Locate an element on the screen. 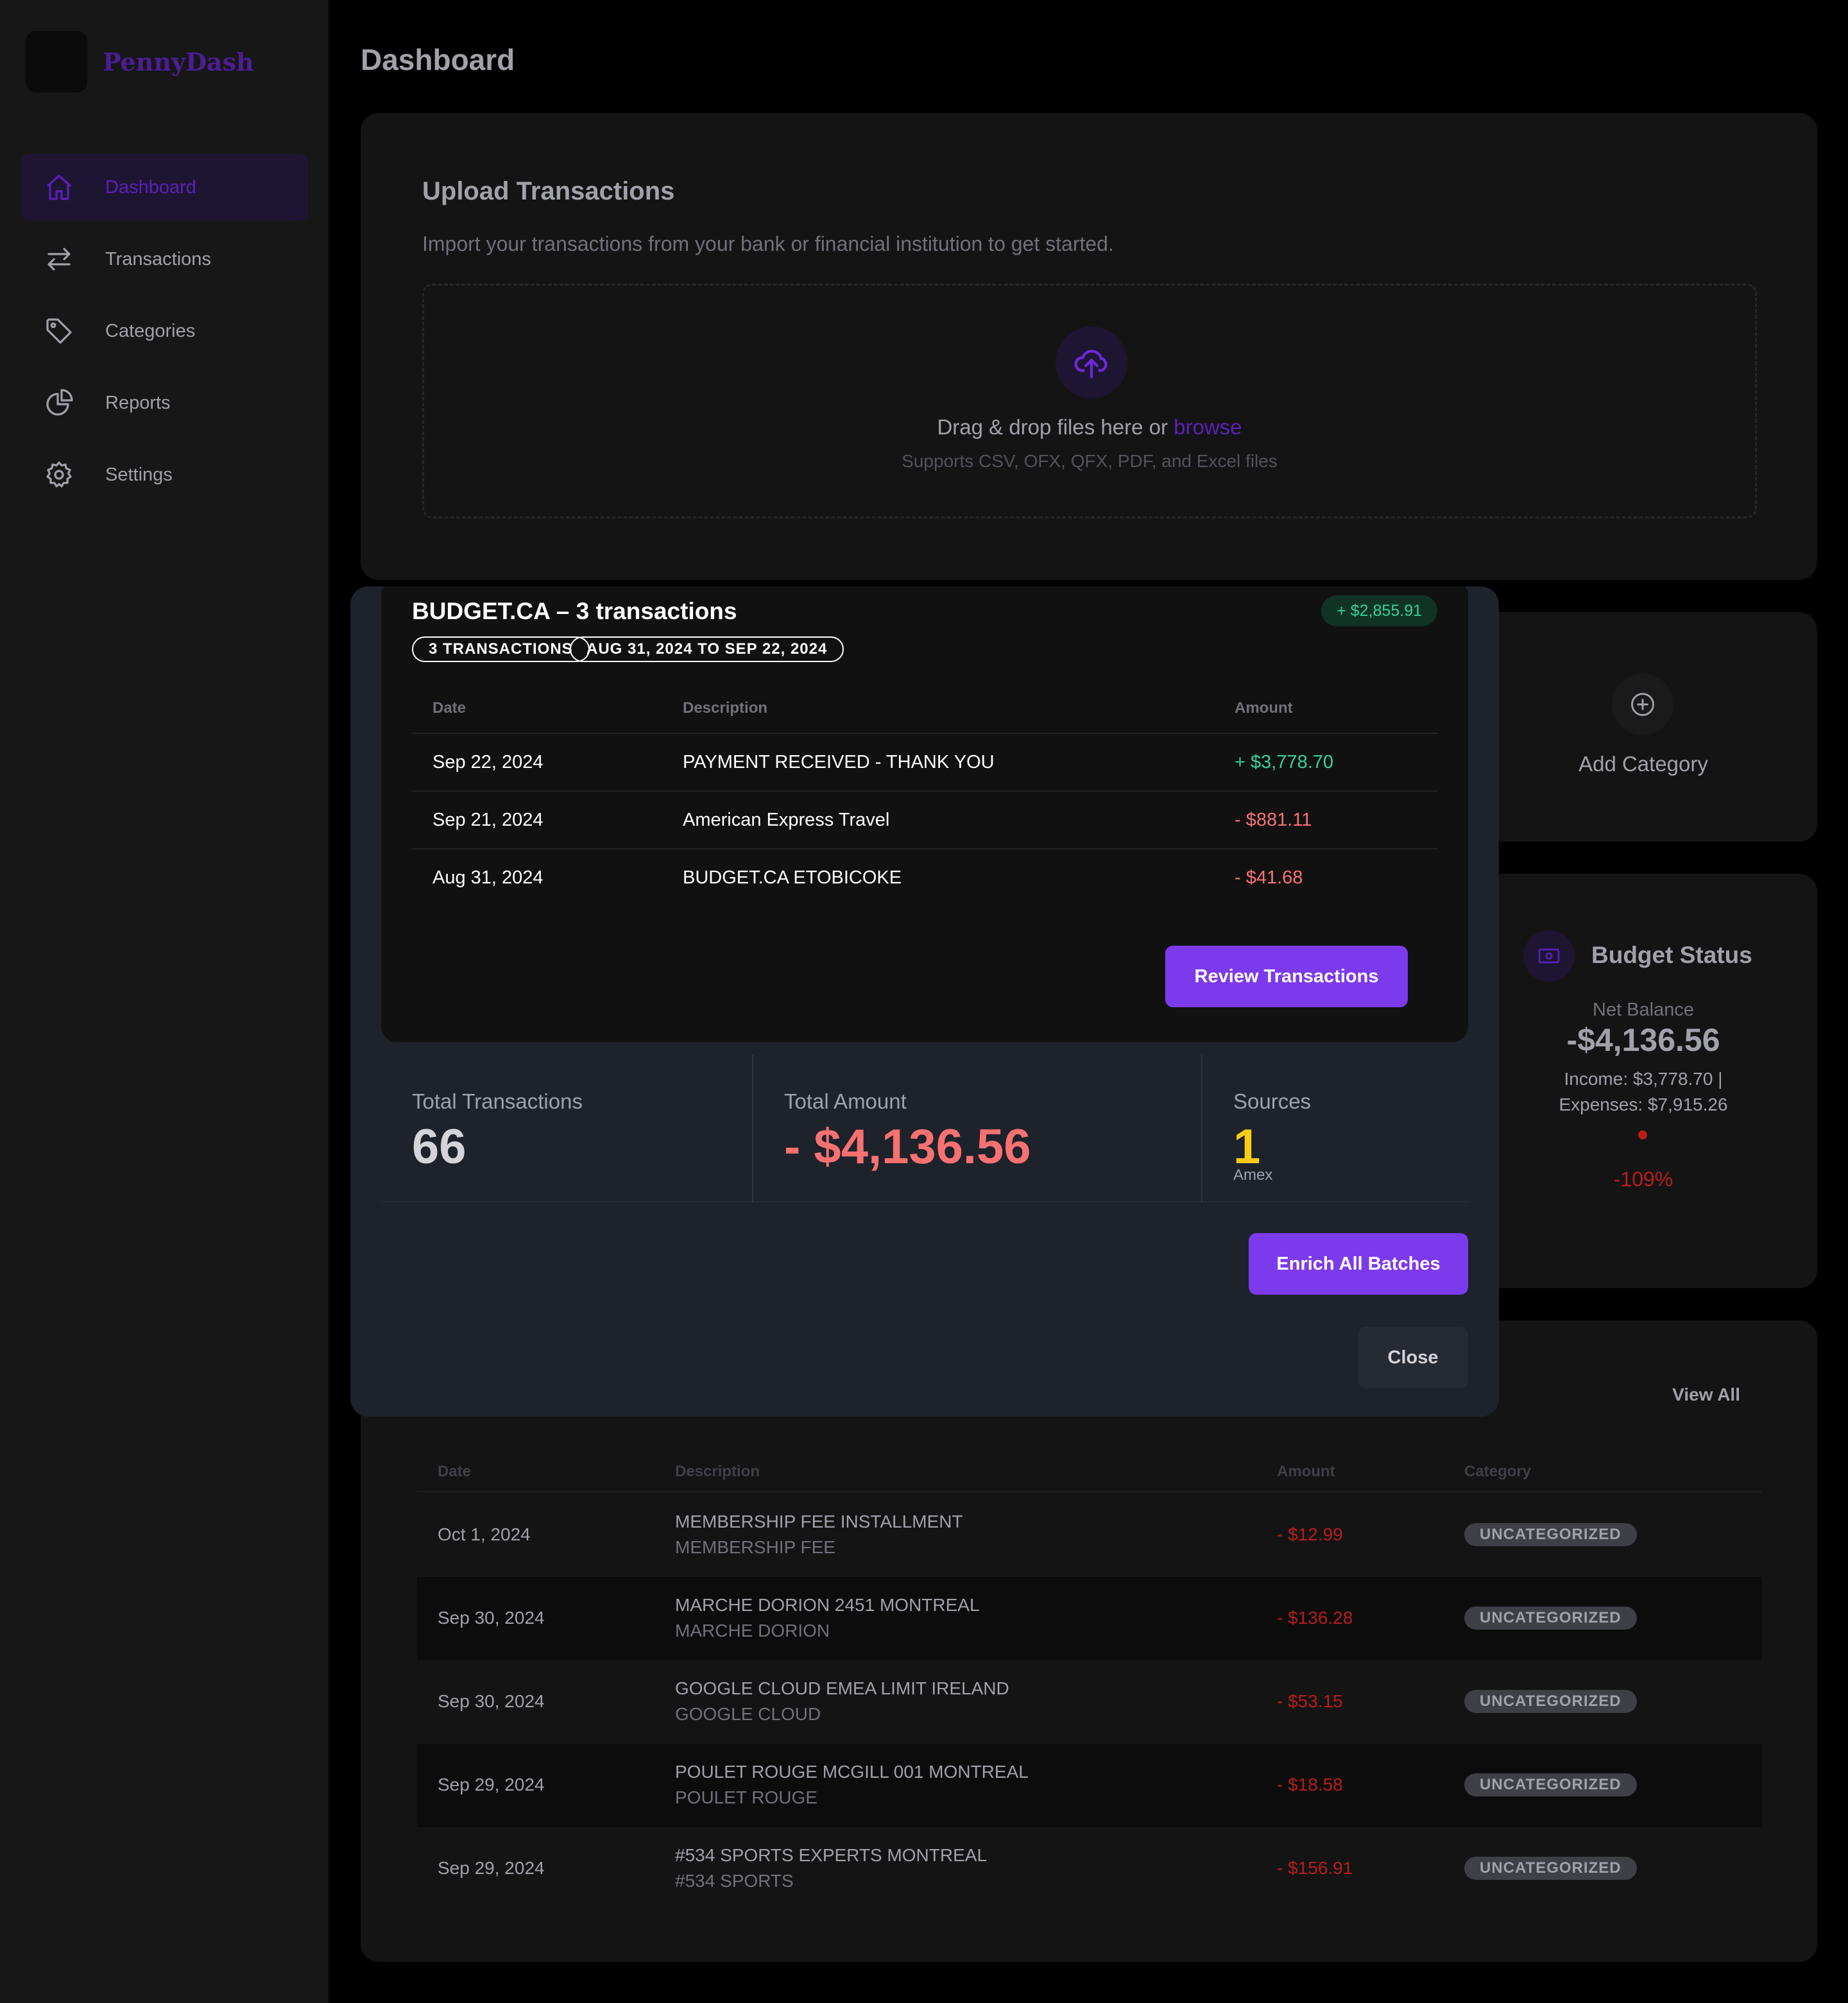 The image size is (1848, 2003). row-date: Sep 22, 2024 is located at coordinates (488, 762).